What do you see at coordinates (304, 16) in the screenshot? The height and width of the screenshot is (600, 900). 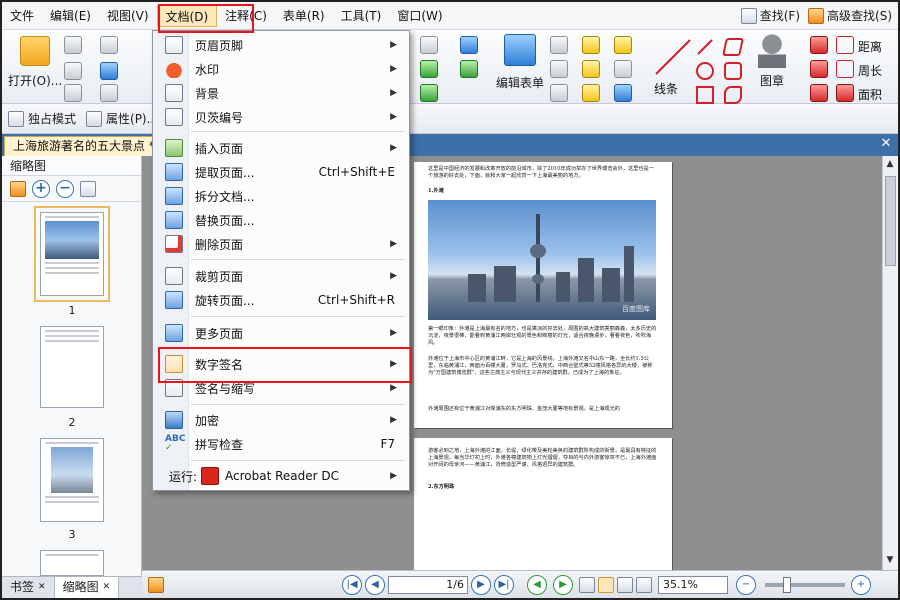 I see `menu-form: 表单(R)` at bounding box center [304, 16].